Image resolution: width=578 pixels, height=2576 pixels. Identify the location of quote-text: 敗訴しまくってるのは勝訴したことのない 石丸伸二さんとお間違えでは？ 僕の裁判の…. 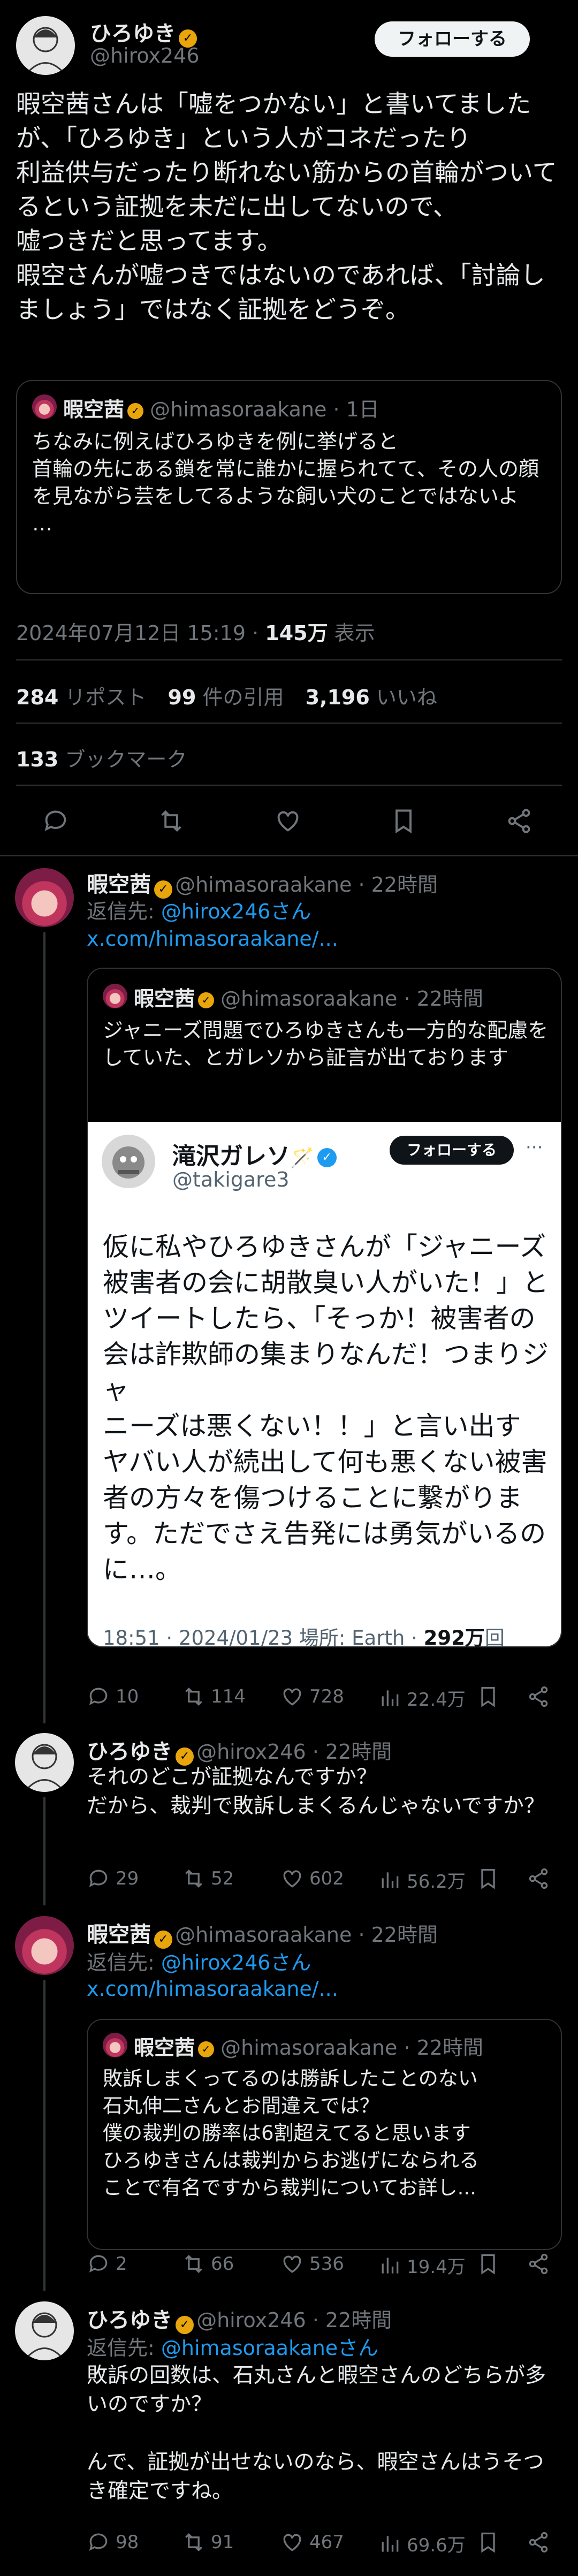
(291, 2133).